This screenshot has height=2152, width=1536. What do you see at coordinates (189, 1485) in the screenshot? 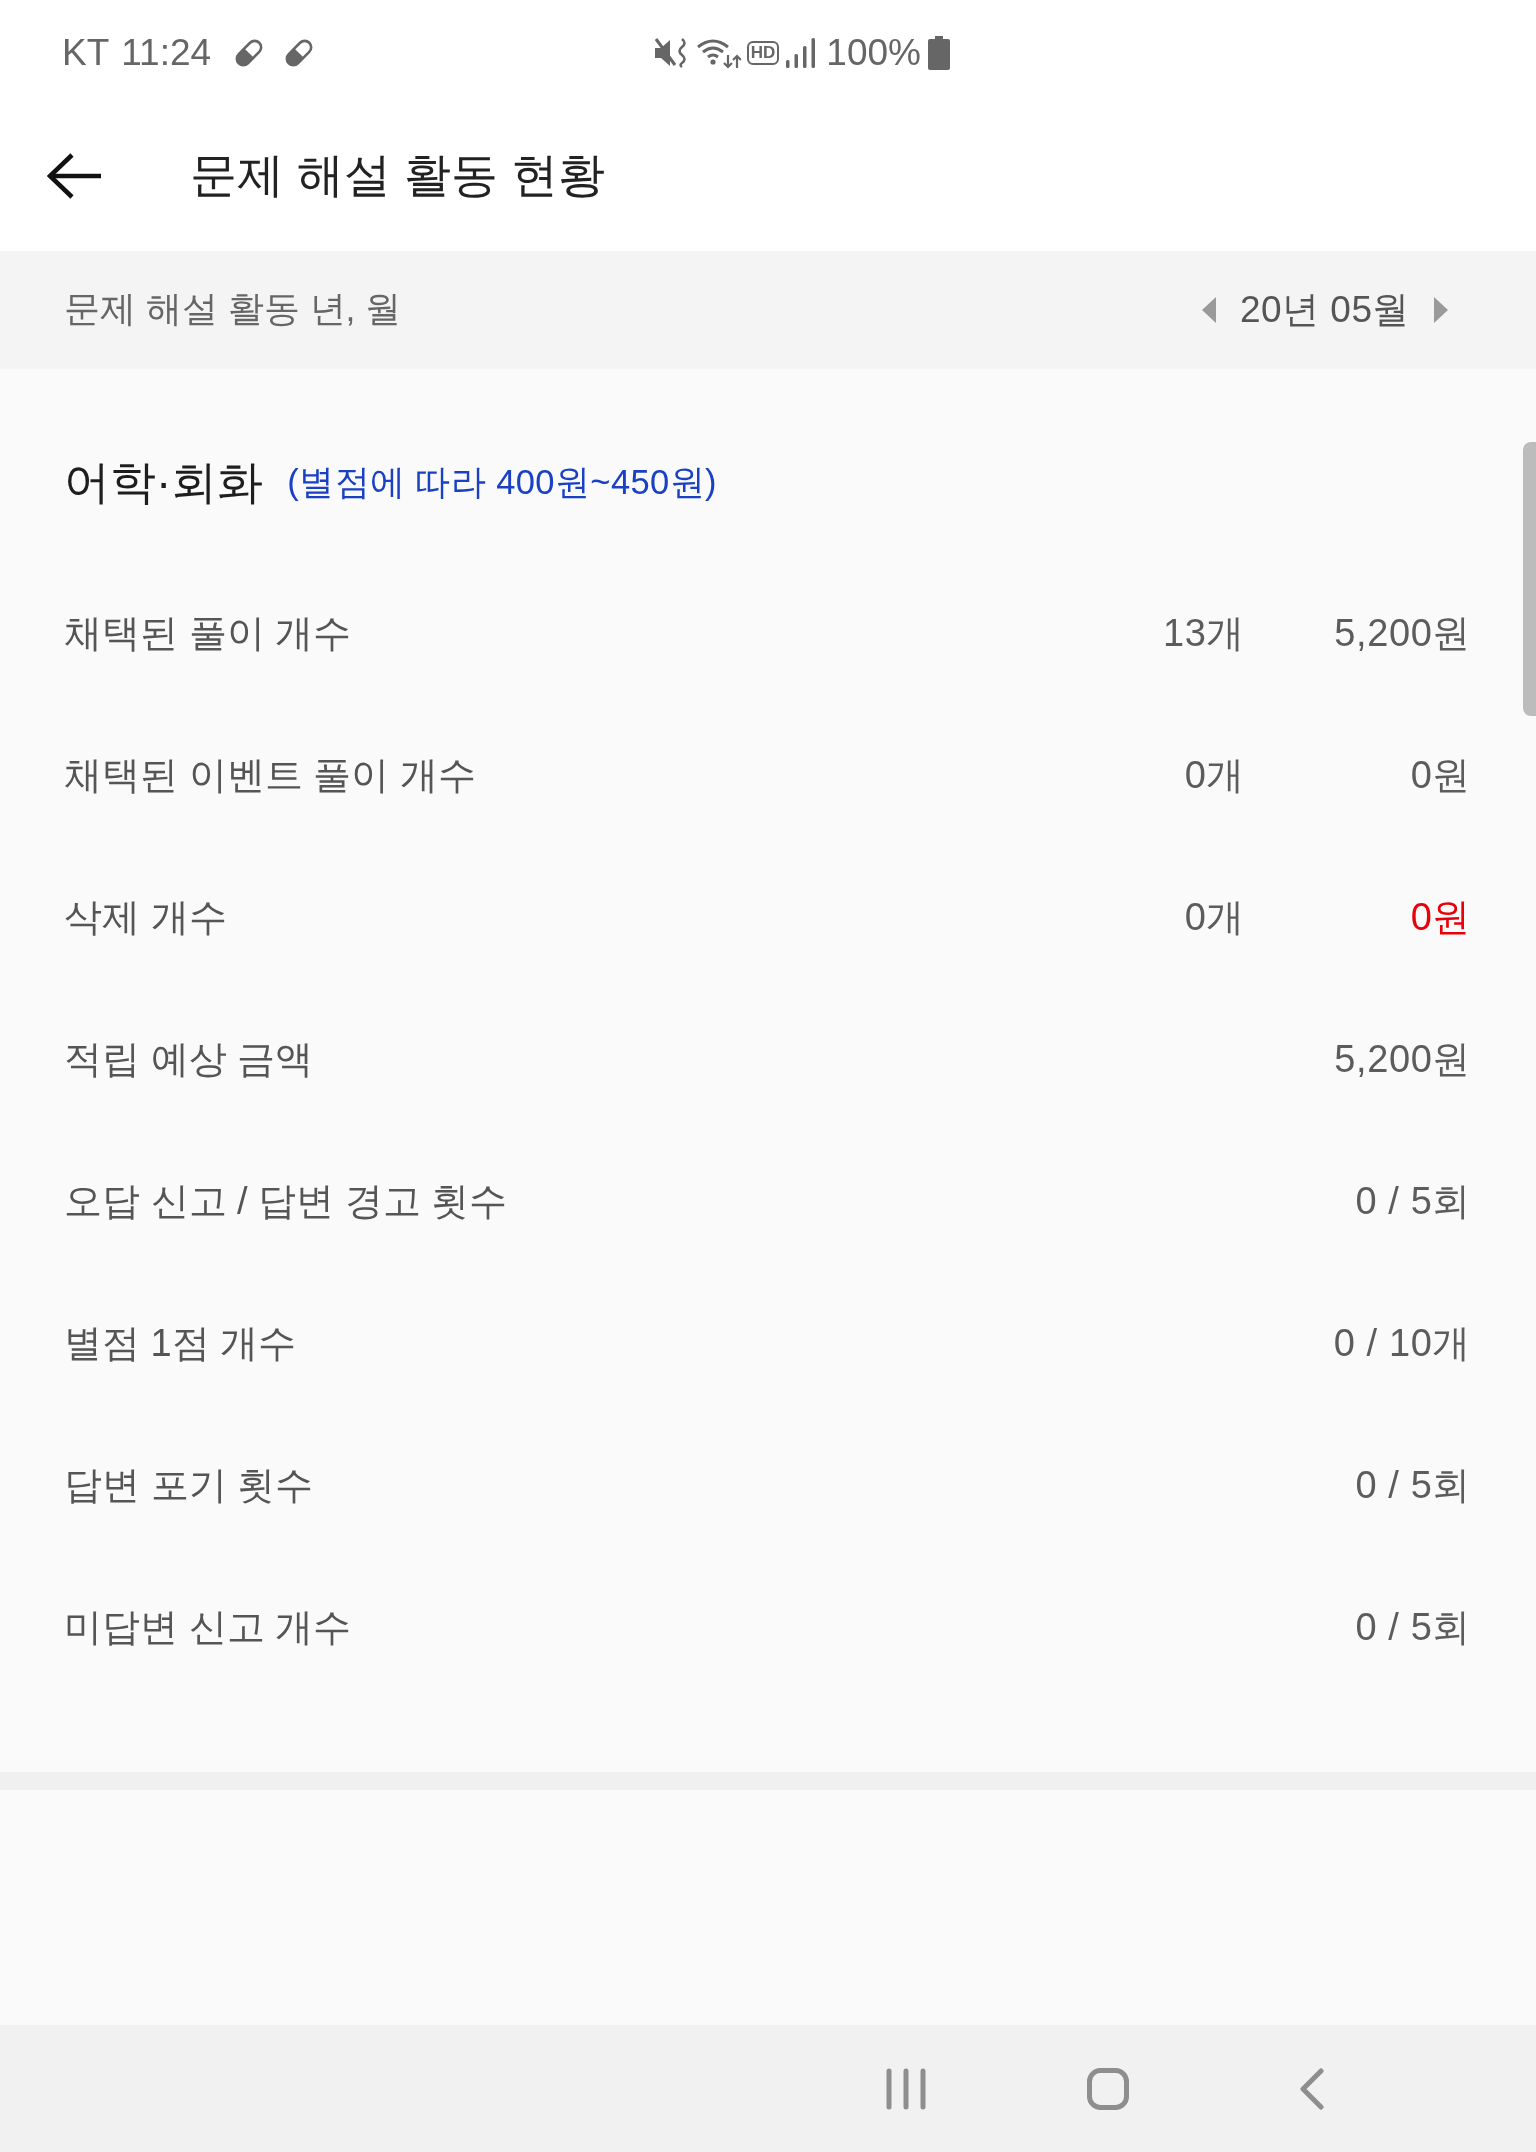
I see `row-label: 답변 포기 횟수` at bounding box center [189, 1485].